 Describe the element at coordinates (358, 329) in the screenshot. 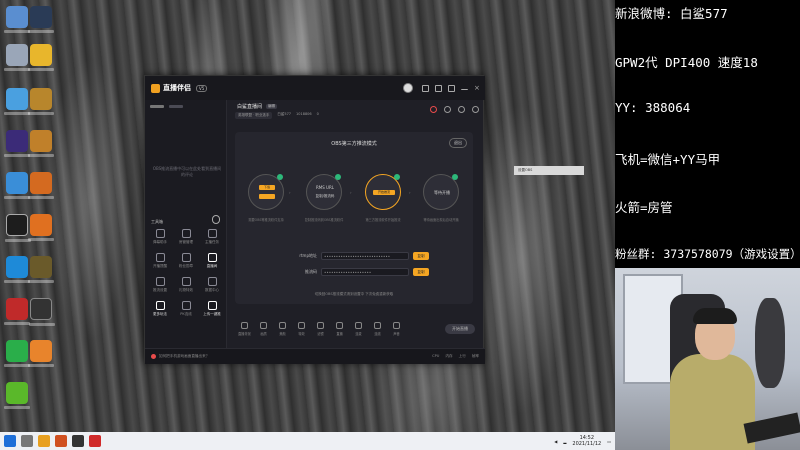

I see `bottom-tool: 连麦` at that location.